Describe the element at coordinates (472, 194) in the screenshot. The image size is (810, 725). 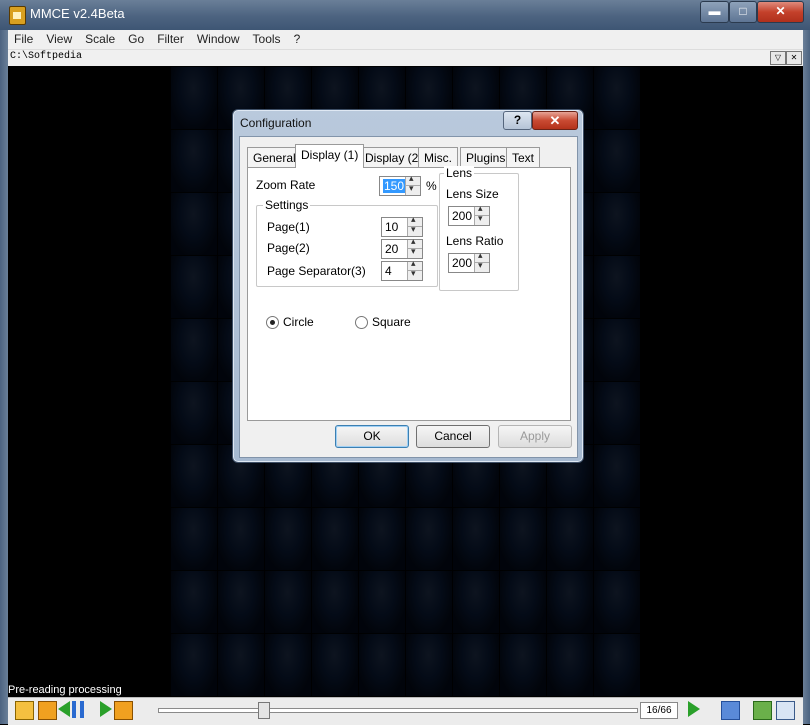
I see `lens-size-label: Lens Size` at that location.